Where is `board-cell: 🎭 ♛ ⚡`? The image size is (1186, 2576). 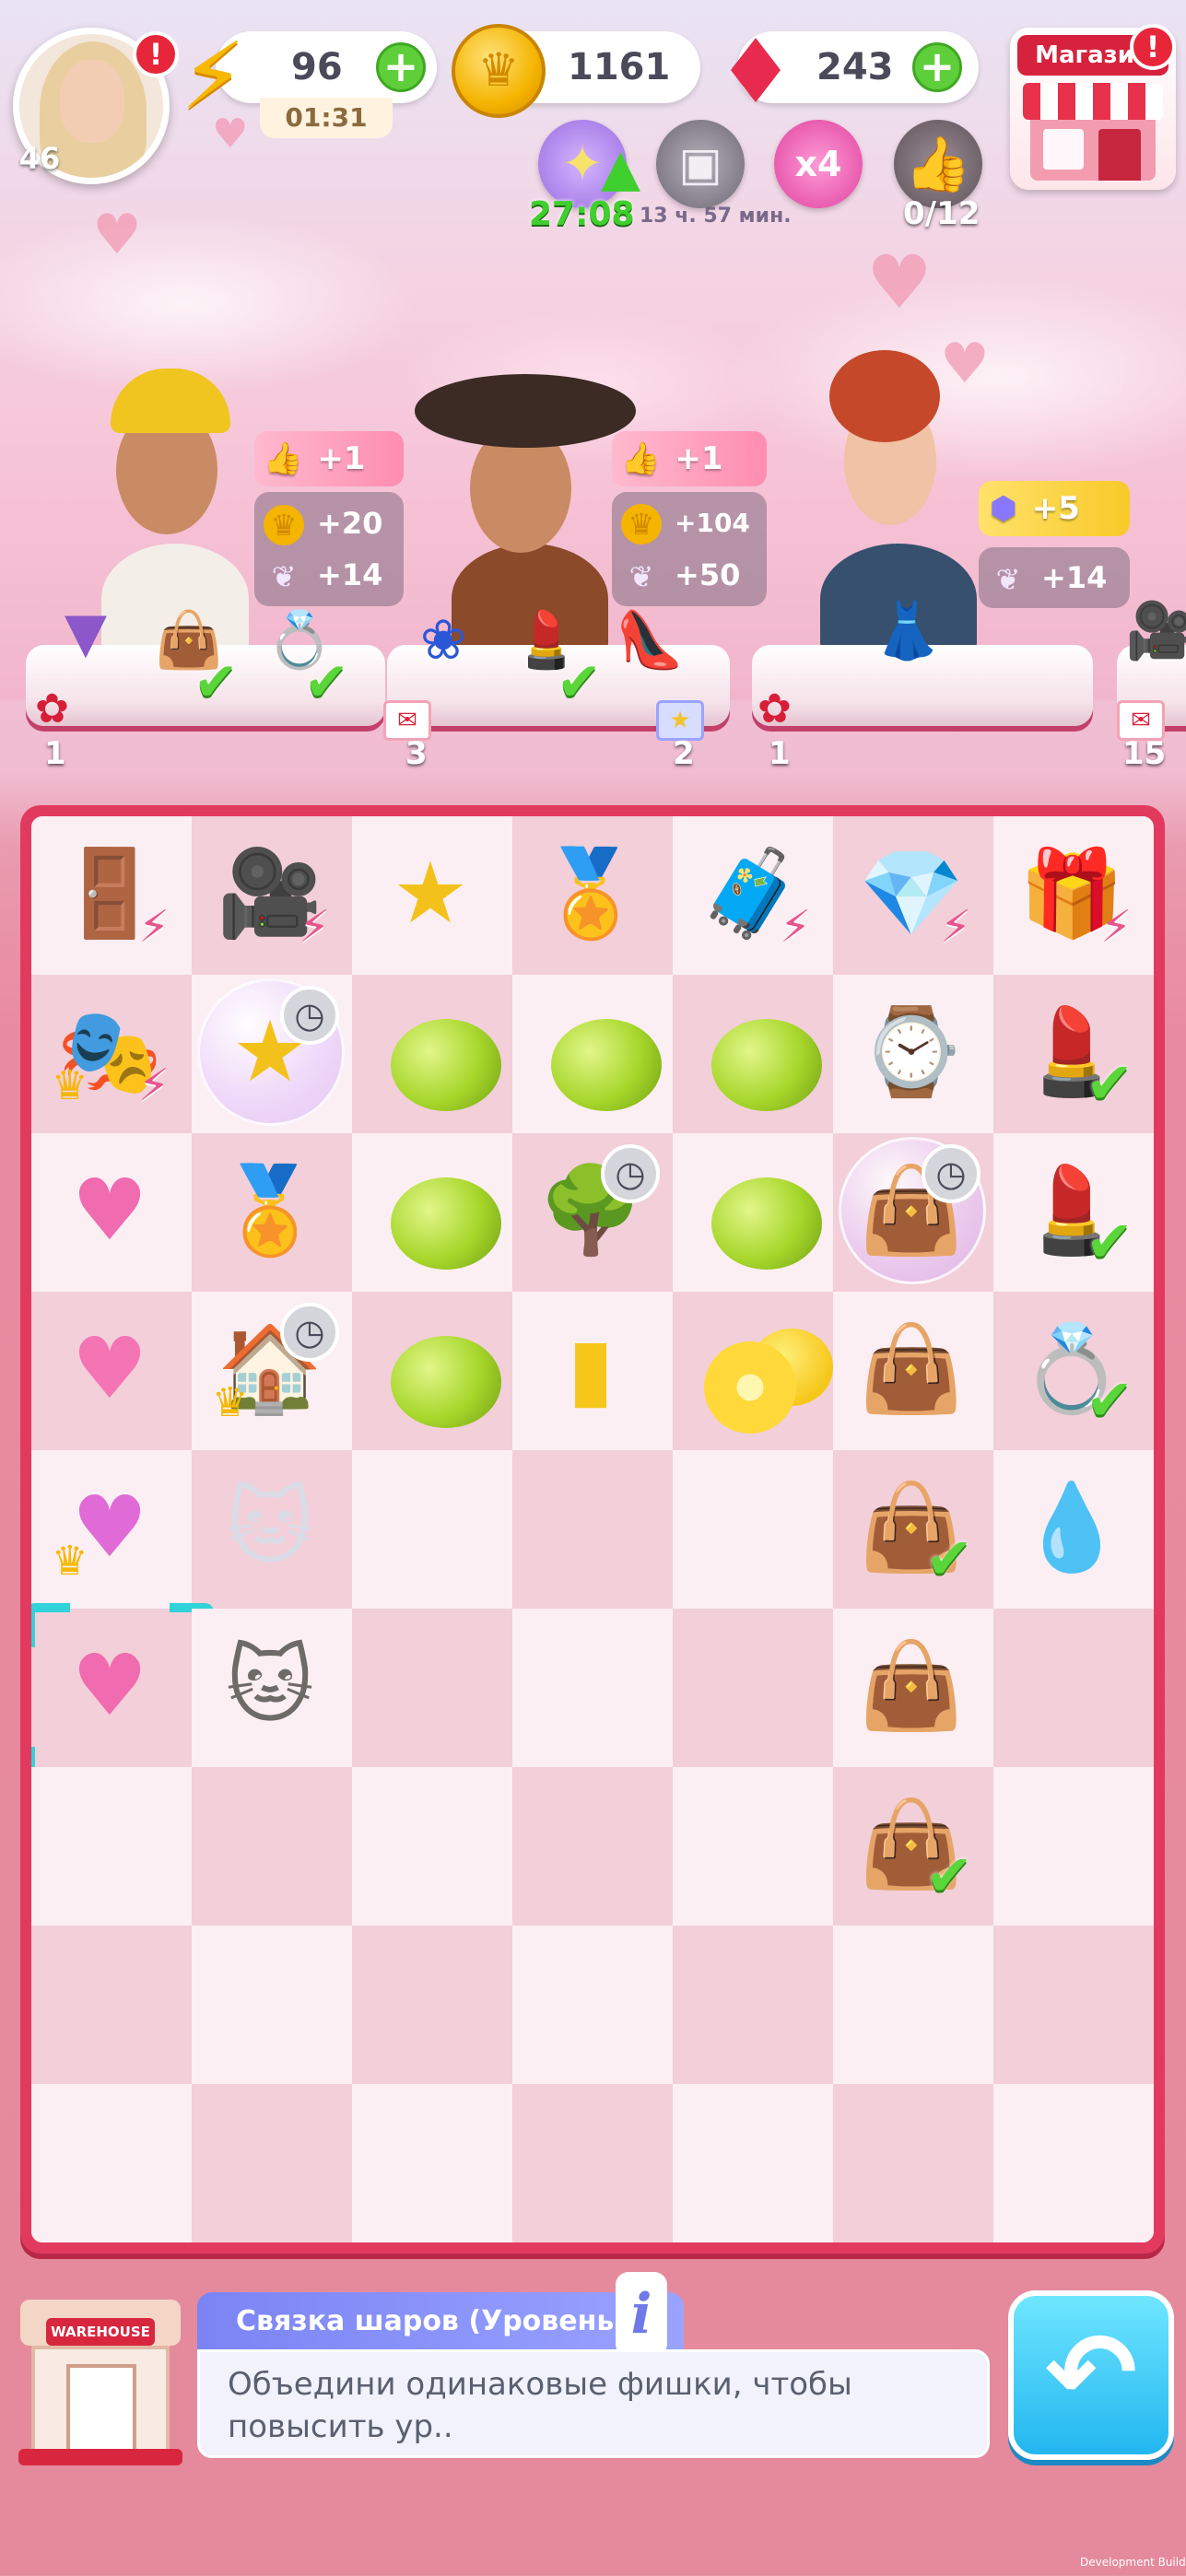 board-cell: 🎭 ♛ ⚡ is located at coordinates (111, 1054).